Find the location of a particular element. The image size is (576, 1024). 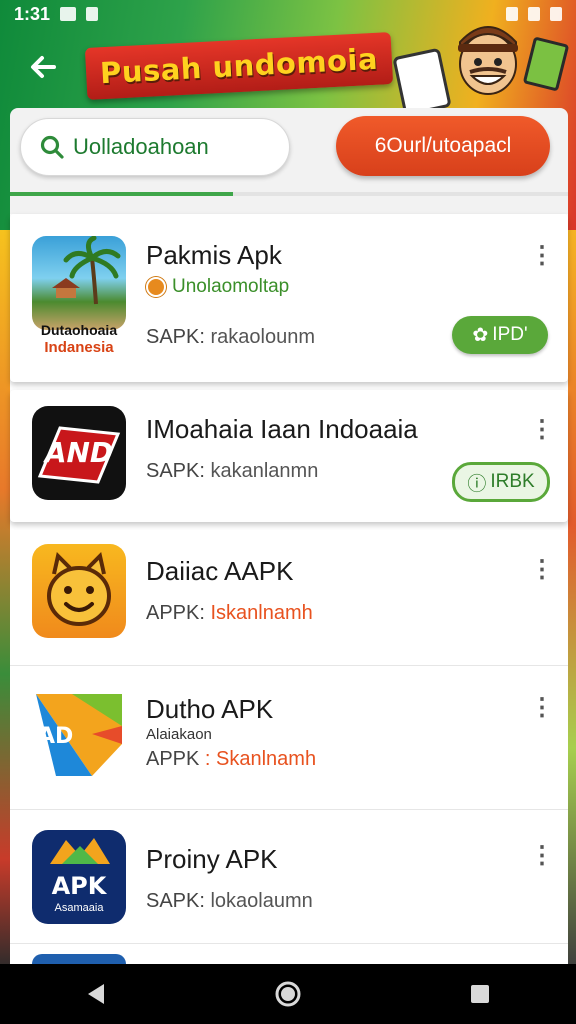

install-button: ⓘ IRBK is located at coordinates (501, 482).